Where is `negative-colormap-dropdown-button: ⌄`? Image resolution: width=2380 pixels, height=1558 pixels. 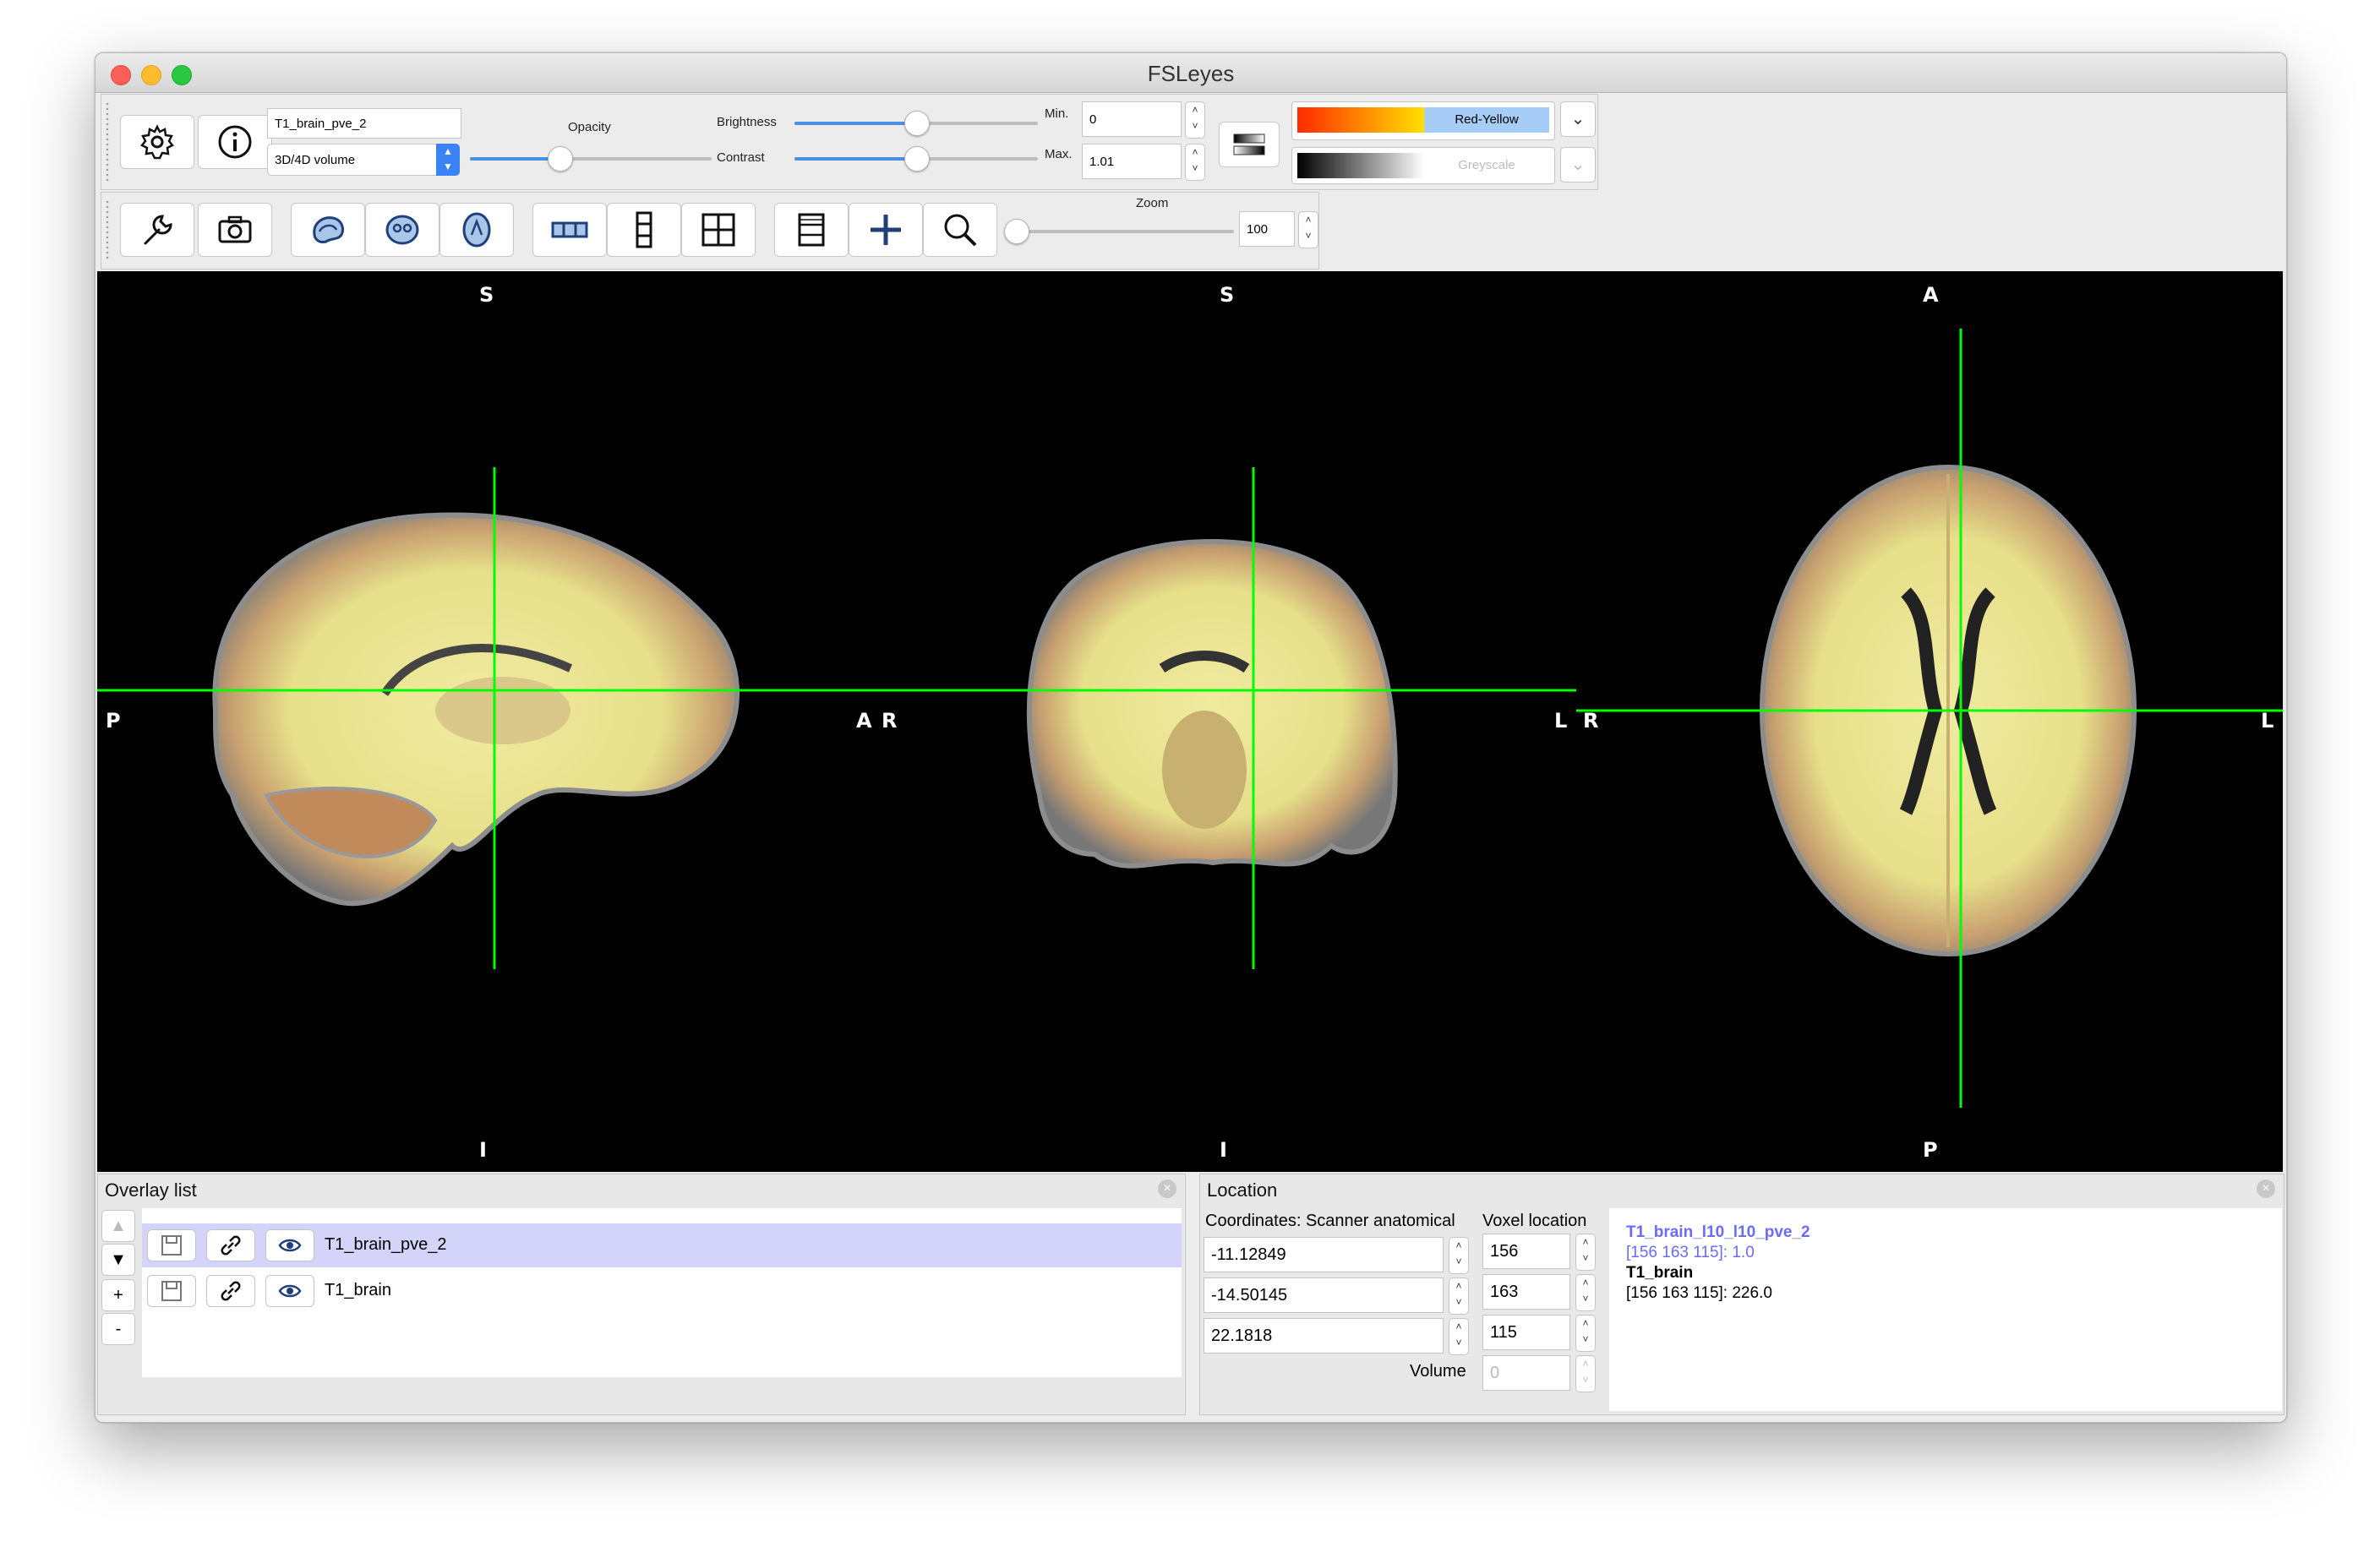
negative-colormap-dropdown-button: ⌄ is located at coordinates (1578, 164).